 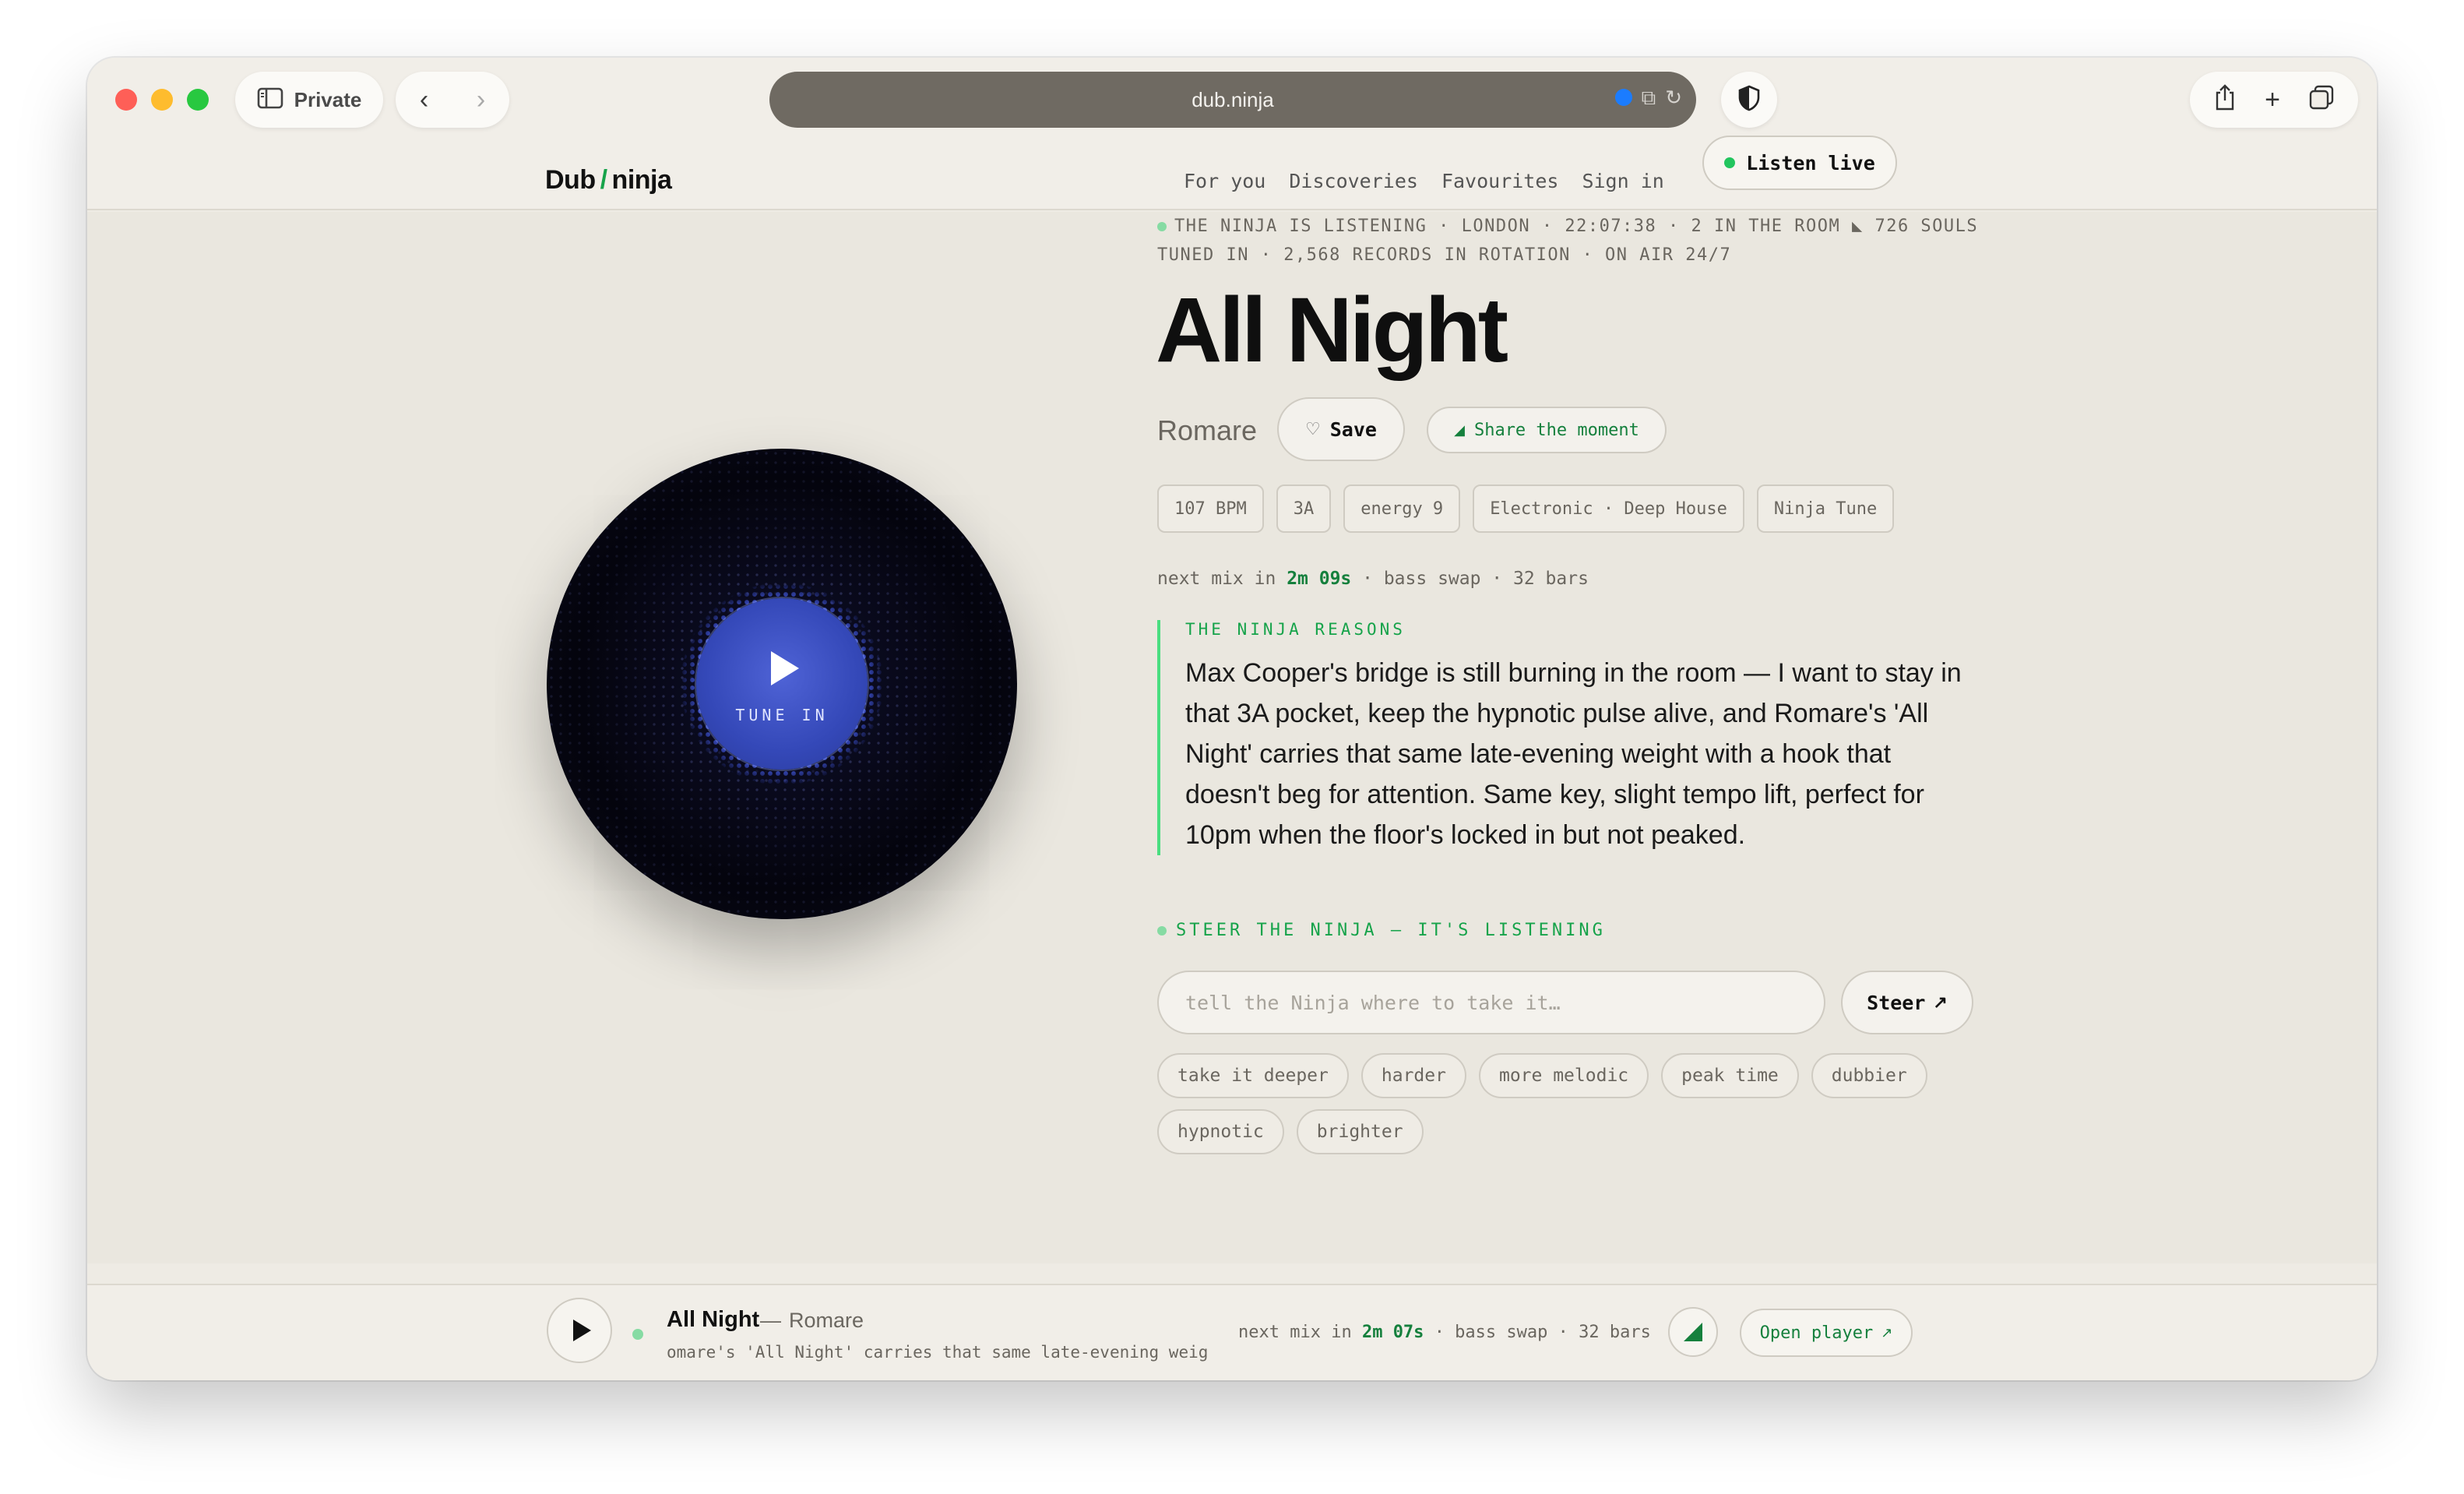 I want to click on open-player-button: Open player ↗, so click(x=1826, y=1333).